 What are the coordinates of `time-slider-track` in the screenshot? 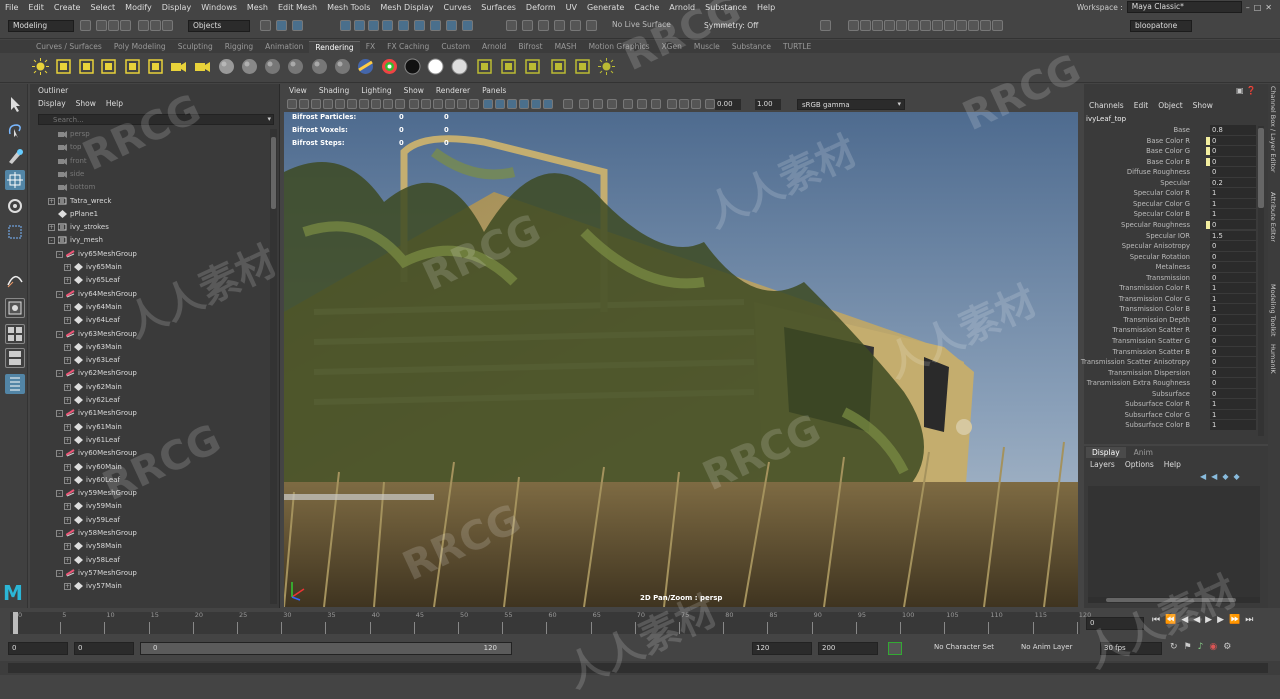 It's located at (545, 623).